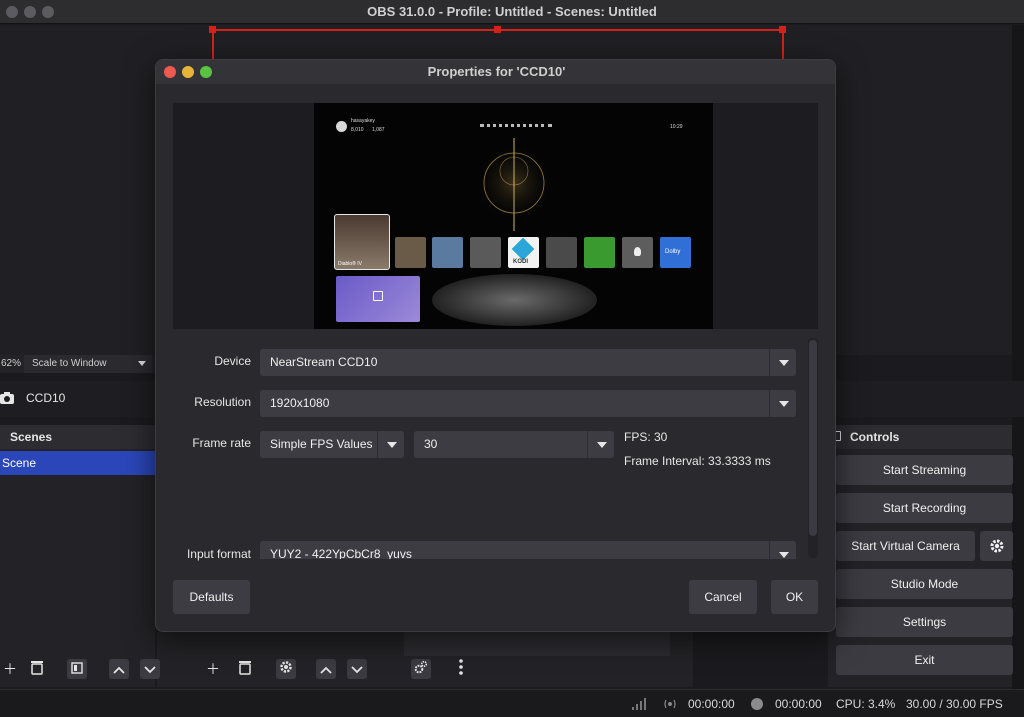  Describe the element at coordinates (794, 597) in the screenshot. I see `ok-button: OK` at that location.